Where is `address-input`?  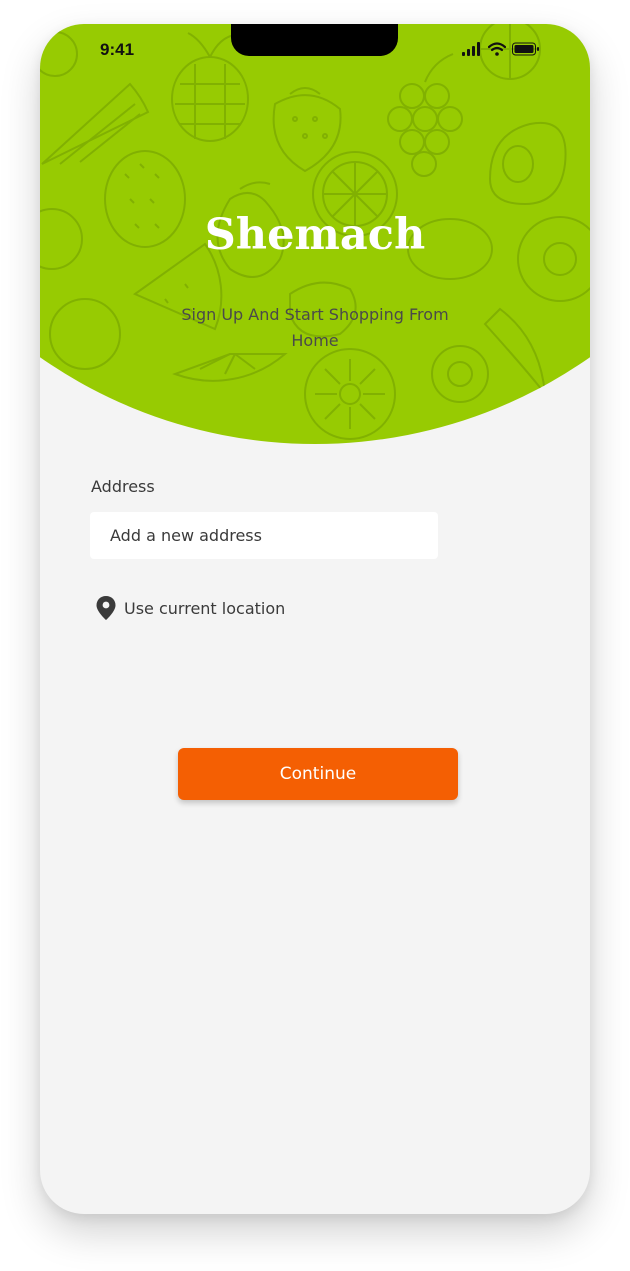 address-input is located at coordinates (264, 535).